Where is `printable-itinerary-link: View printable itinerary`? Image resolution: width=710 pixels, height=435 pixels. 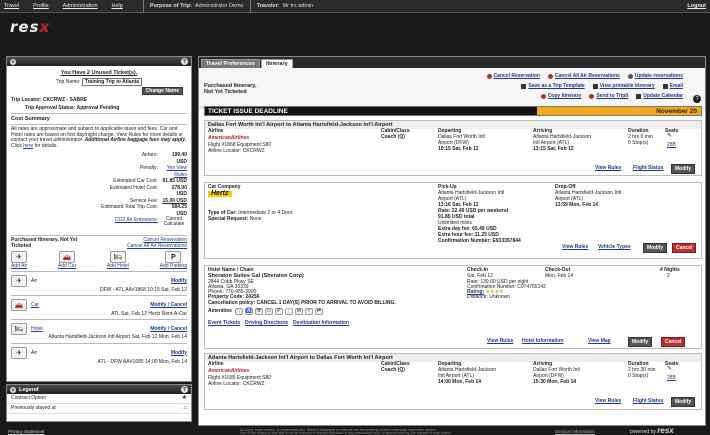
printable-itinerary-link: View printable itinerary is located at coordinates (627, 86).